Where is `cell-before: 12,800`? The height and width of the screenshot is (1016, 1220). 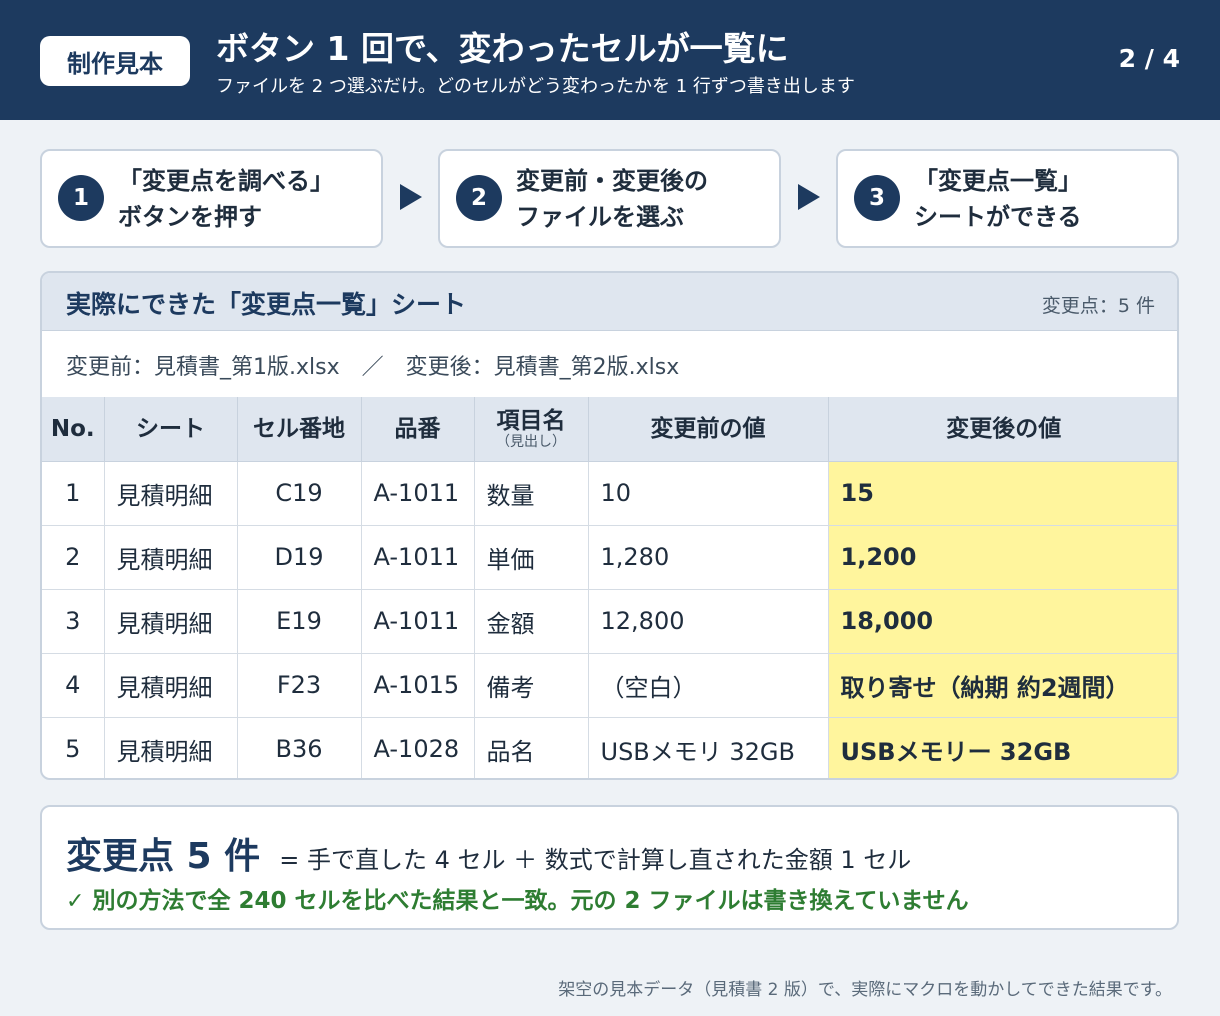 cell-before: 12,800 is located at coordinates (708, 621).